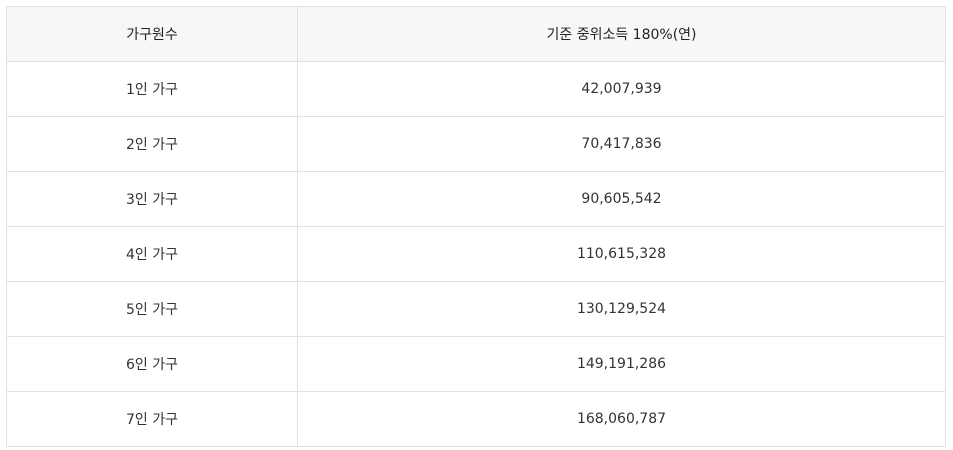  What do you see at coordinates (152, 309) in the screenshot?
I see `household-size-cell: 5인 가구` at bounding box center [152, 309].